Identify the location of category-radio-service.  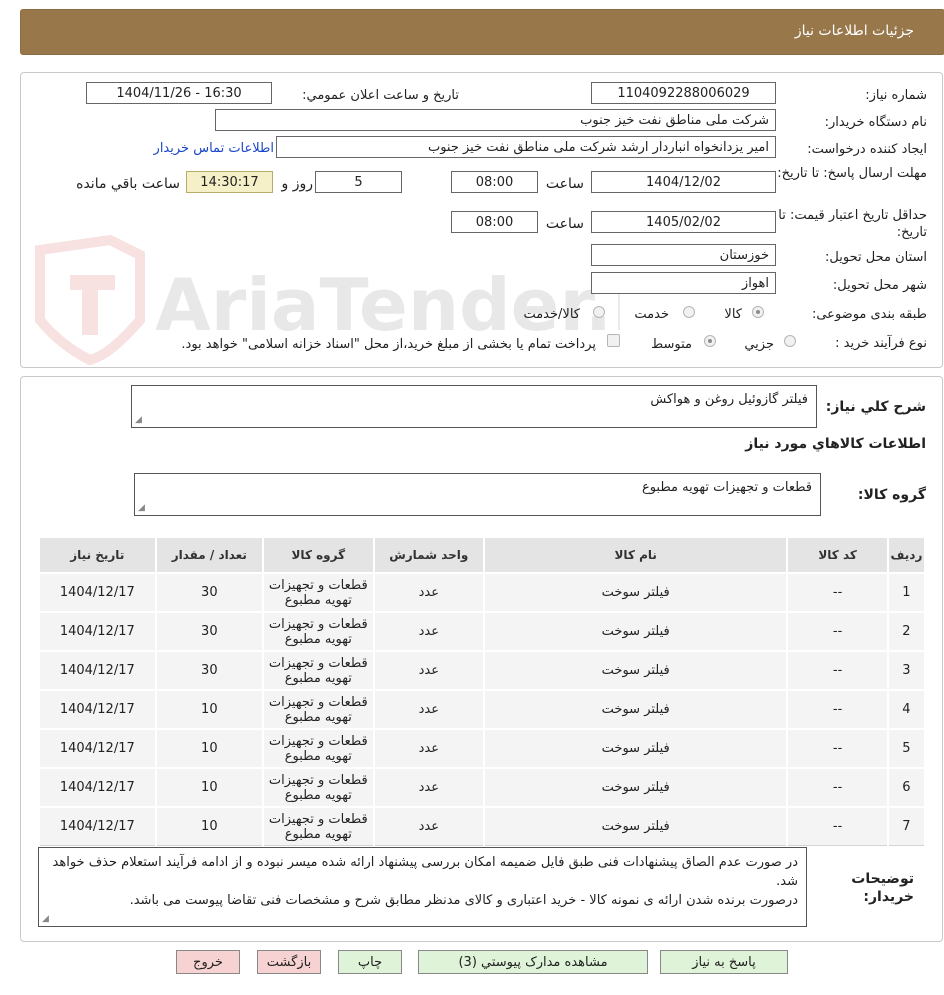
(689, 312).